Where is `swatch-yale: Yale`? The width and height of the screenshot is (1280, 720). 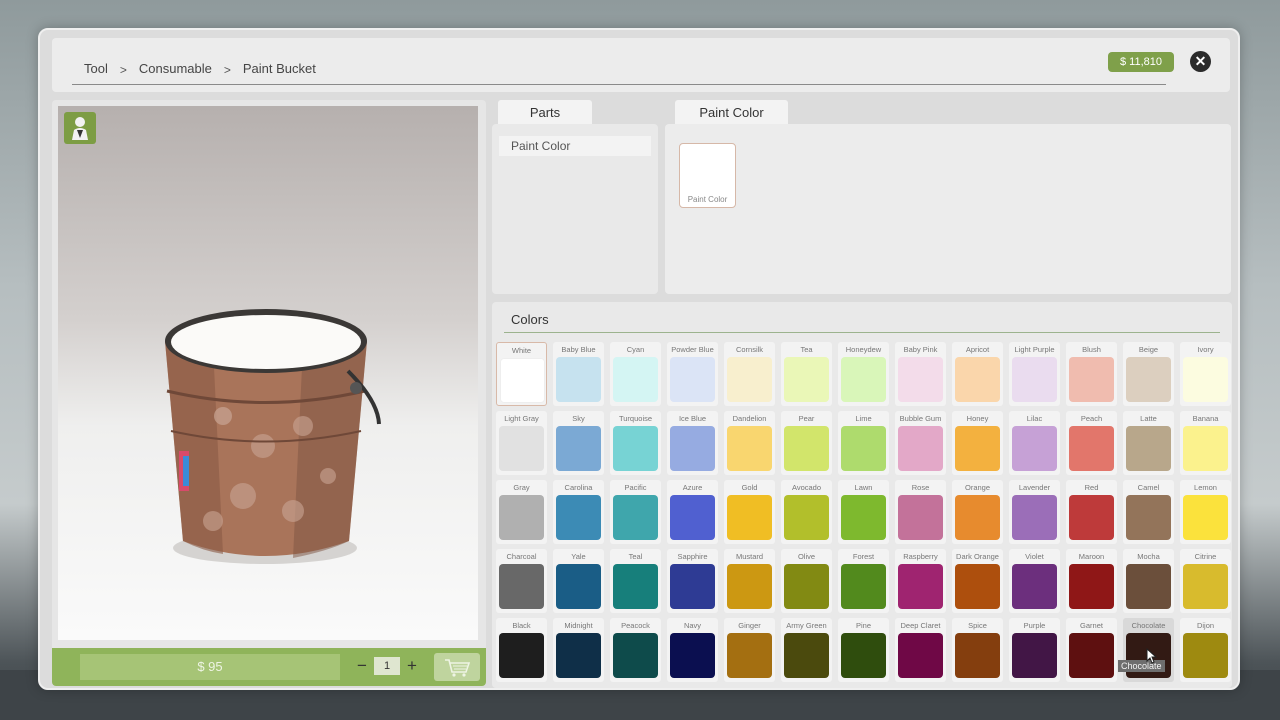
swatch-yale: Yale is located at coordinates (578, 581).